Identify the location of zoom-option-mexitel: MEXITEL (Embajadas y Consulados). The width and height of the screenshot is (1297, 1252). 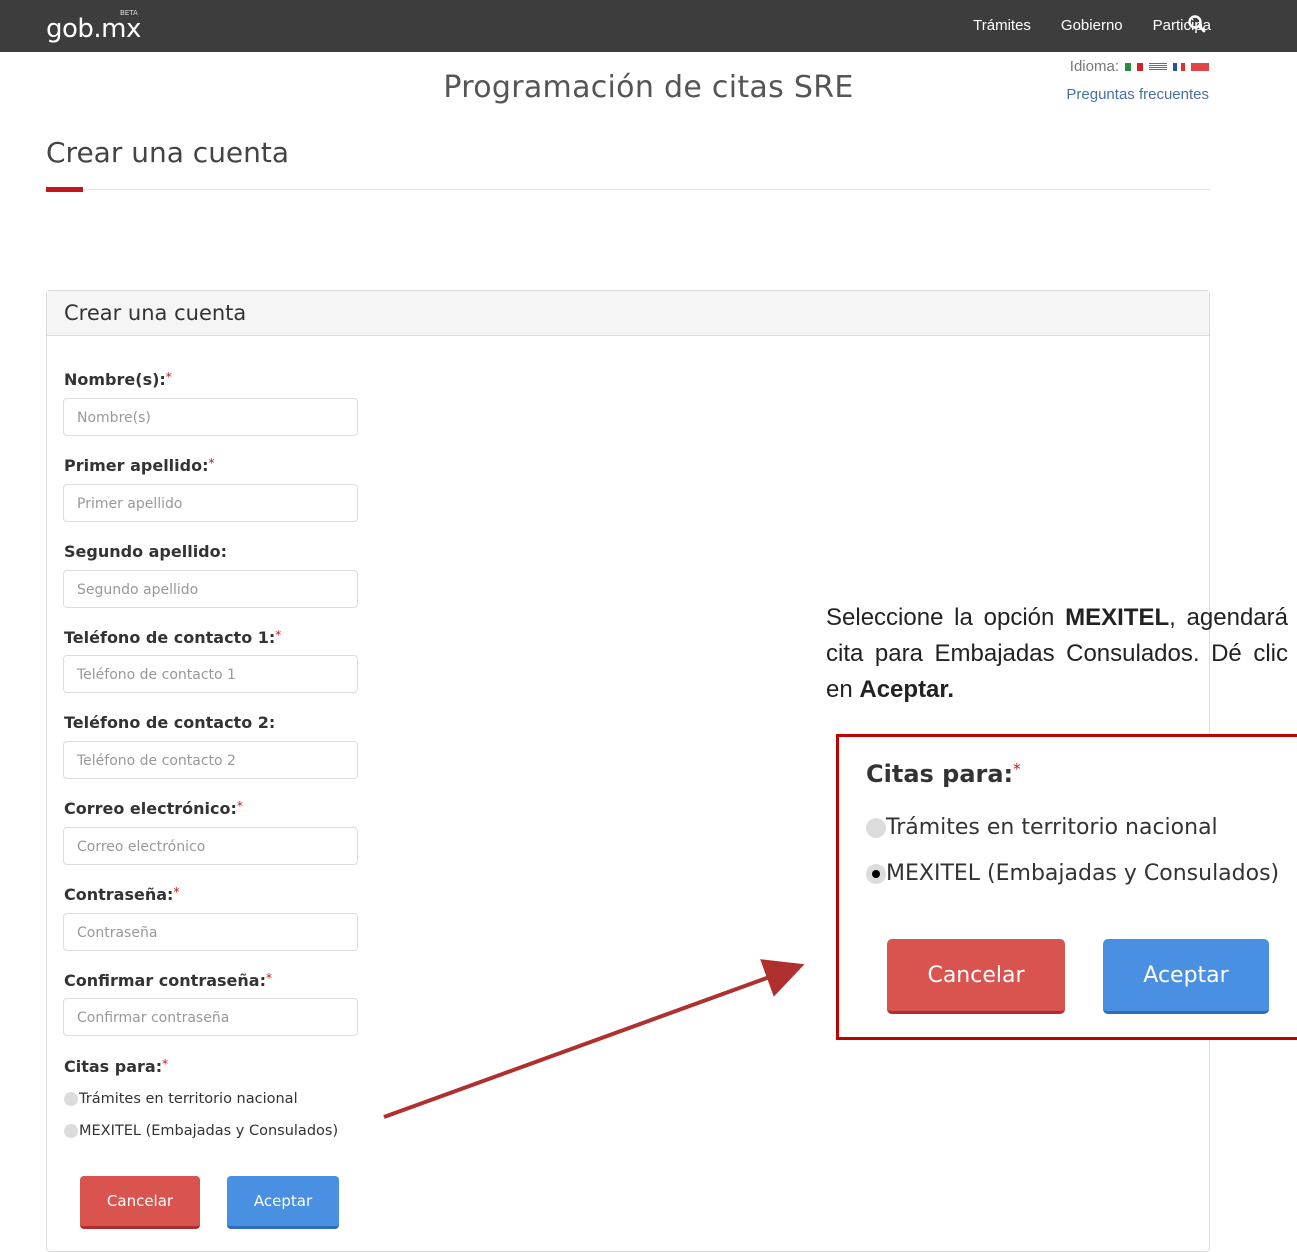
(1072, 873).